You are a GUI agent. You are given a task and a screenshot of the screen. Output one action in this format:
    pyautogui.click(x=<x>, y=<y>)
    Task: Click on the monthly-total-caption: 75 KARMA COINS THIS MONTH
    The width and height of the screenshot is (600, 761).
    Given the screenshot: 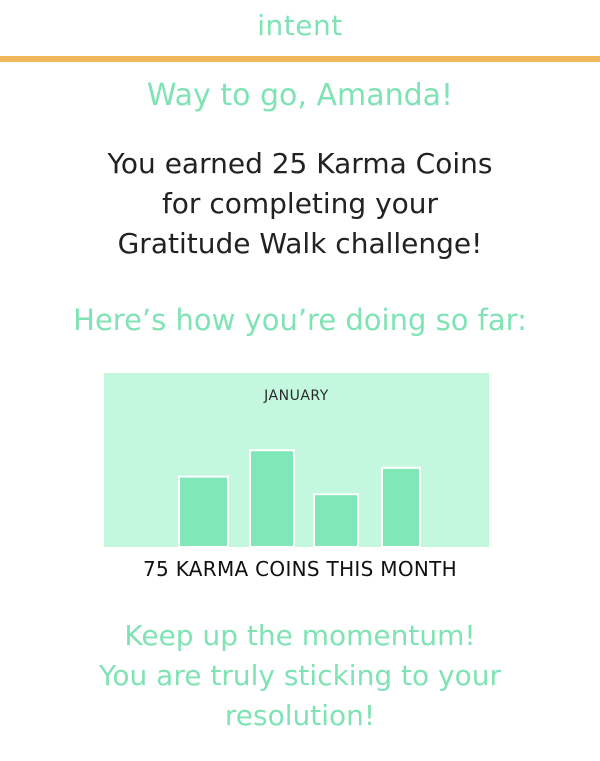 What is the action you would take?
    pyautogui.click(x=300, y=569)
    